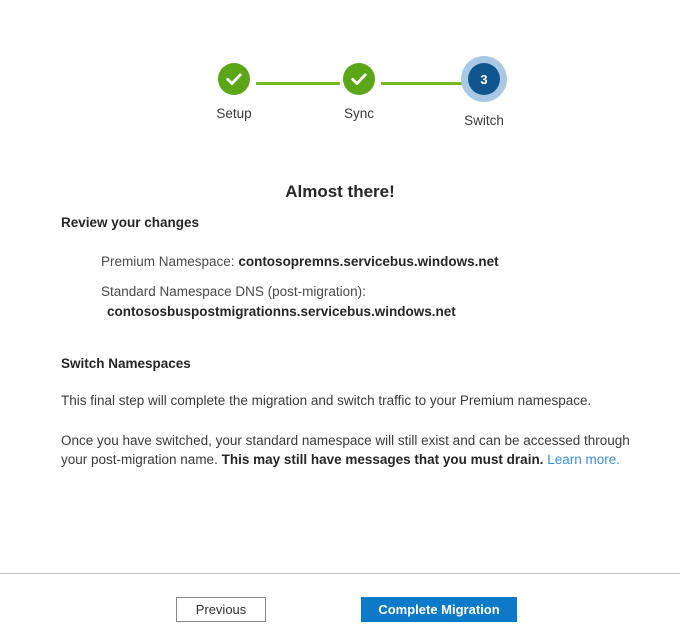 The image size is (680, 644). Describe the element at coordinates (340, 609) in the screenshot. I see `wizard-footer: Previous Complete Migration` at that location.